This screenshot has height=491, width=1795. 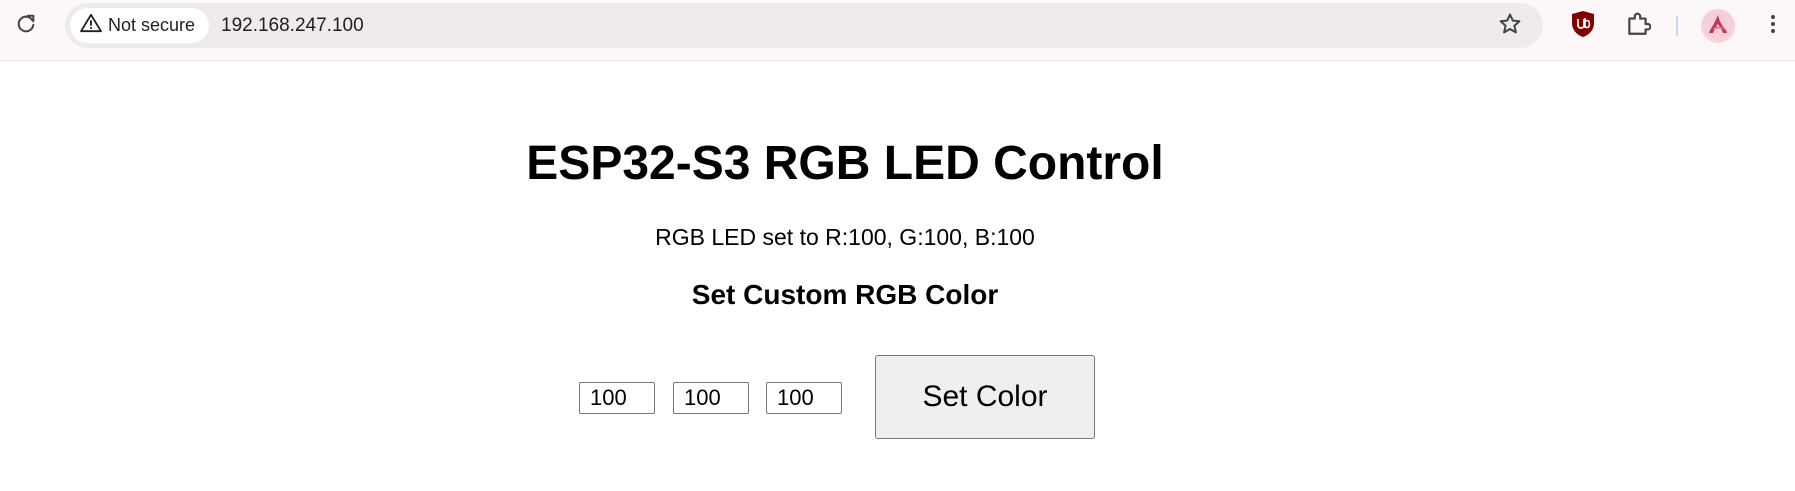 What do you see at coordinates (1677, 26) in the screenshot?
I see `toolbar-divider` at bounding box center [1677, 26].